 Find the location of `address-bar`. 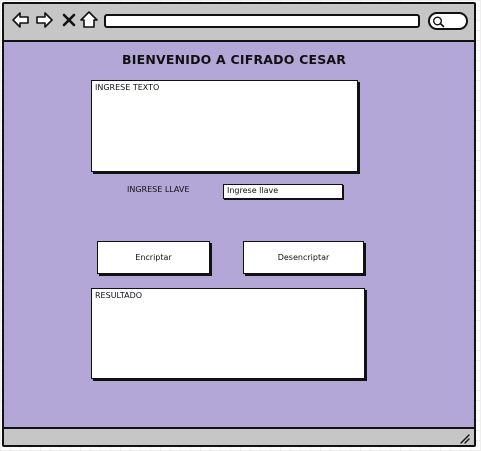

address-bar is located at coordinates (262, 21).